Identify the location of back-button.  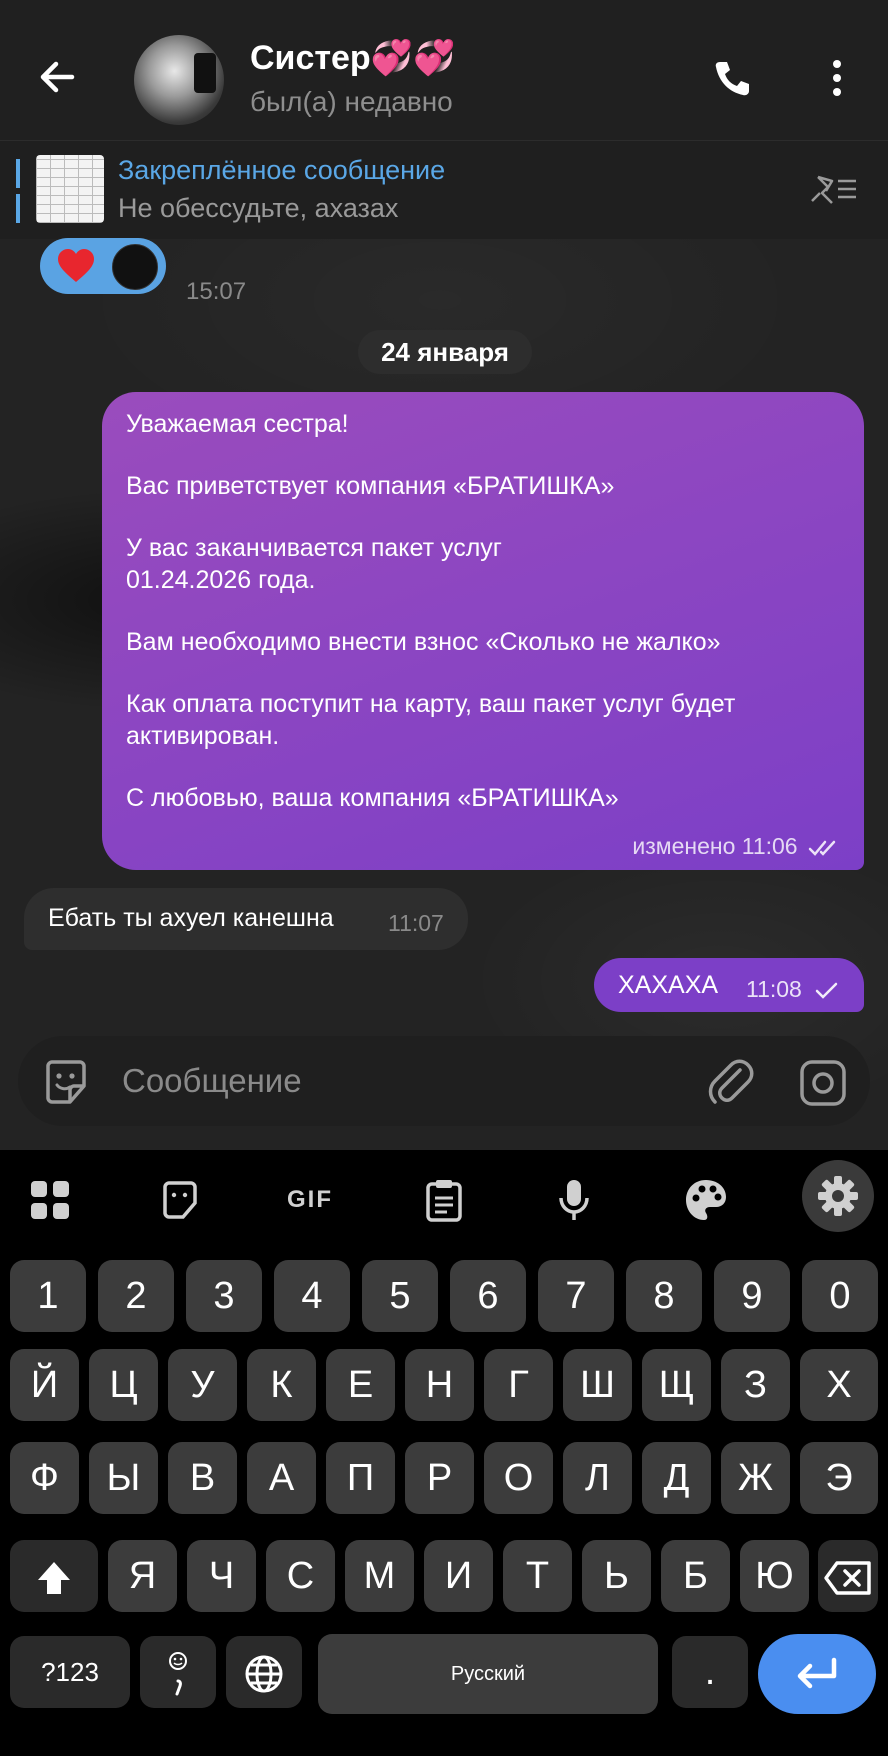
(57, 77).